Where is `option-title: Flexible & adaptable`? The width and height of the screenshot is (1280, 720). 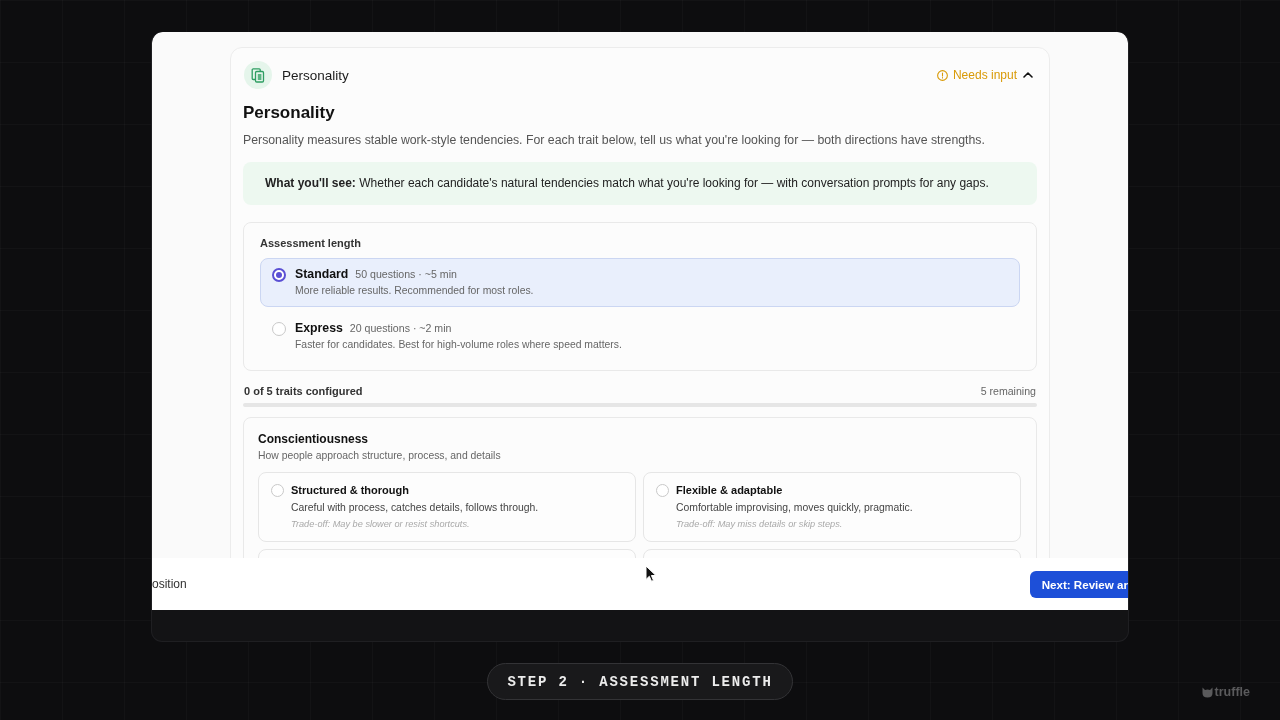
option-title: Flexible & adaptable is located at coordinates (730, 490).